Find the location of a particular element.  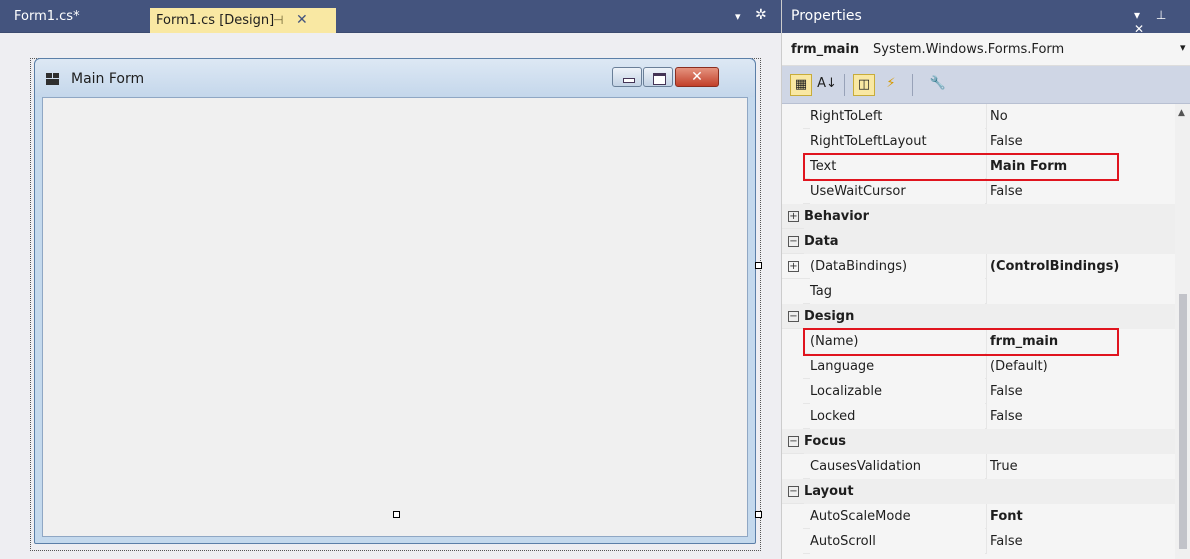

tab-label: Form1.cs [Design] is located at coordinates (215, 20).